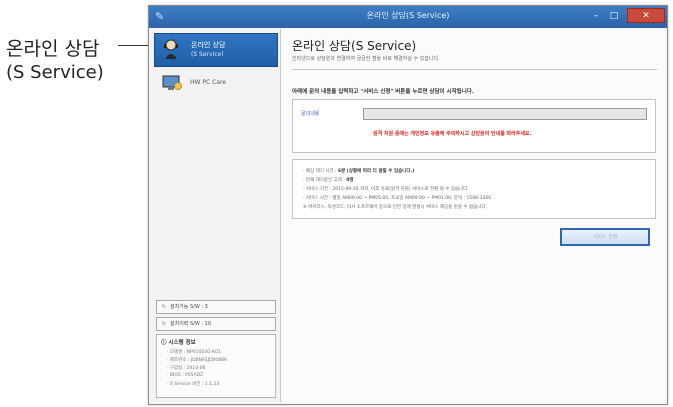  Describe the element at coordinates (191, 324) in the screenshot. I see `install-history-label: 설치이력 S/W : 10` at that location.